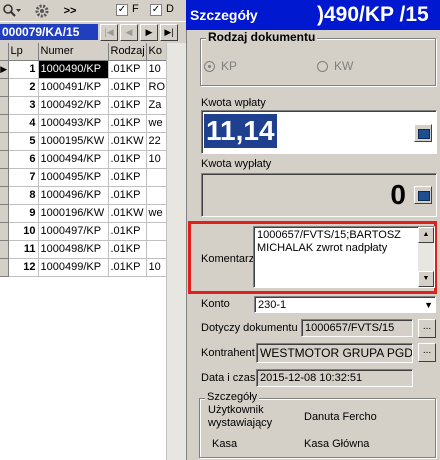 This screenshot has width=440, height=460. I want to click on table-row: 9 1000196/KW .01KW we, so click(83, 213).